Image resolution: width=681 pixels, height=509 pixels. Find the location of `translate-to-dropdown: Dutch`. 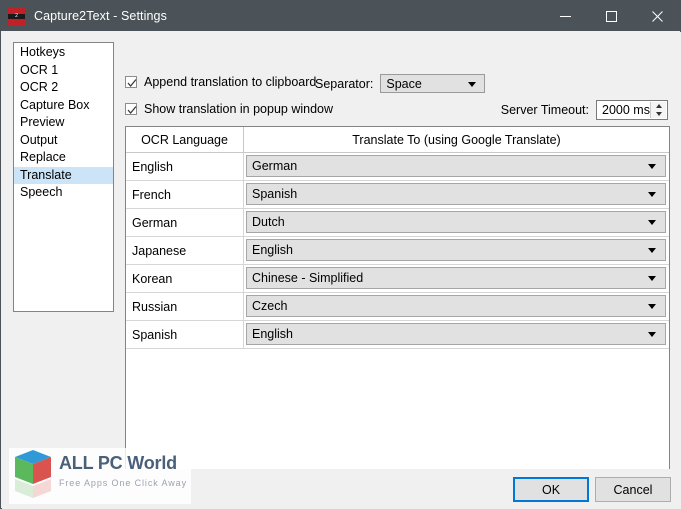

translate-to-dropdown: Dutch is located at coordinates (456, 222).